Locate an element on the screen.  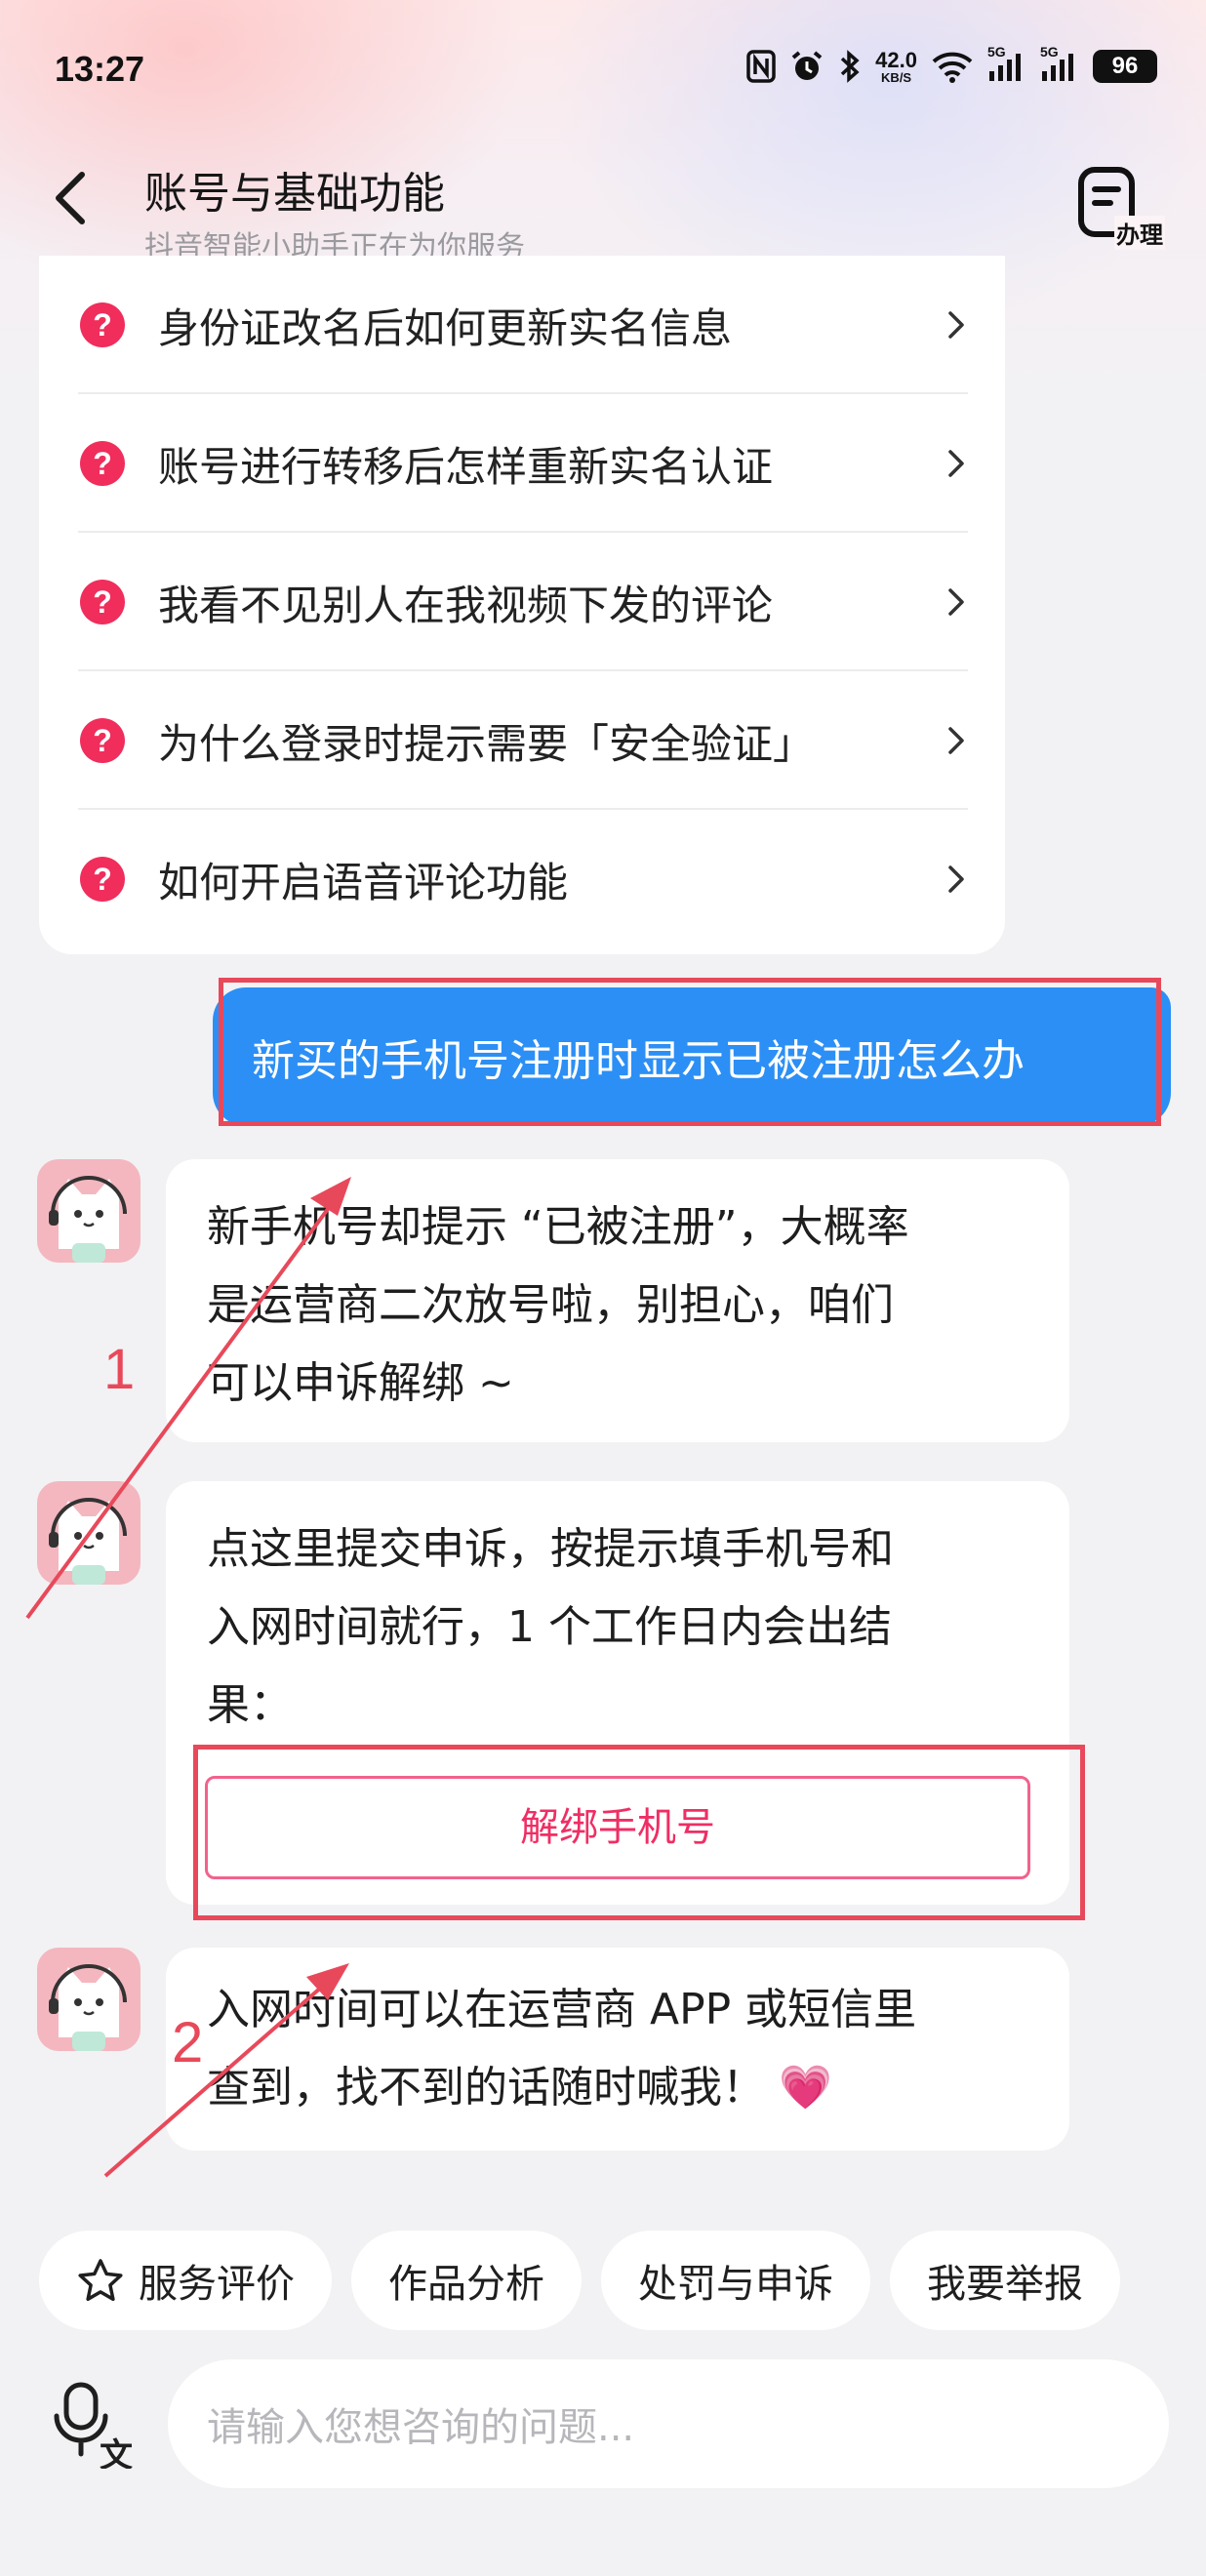
chevron-left-icon is located at coordinates (70, 198).